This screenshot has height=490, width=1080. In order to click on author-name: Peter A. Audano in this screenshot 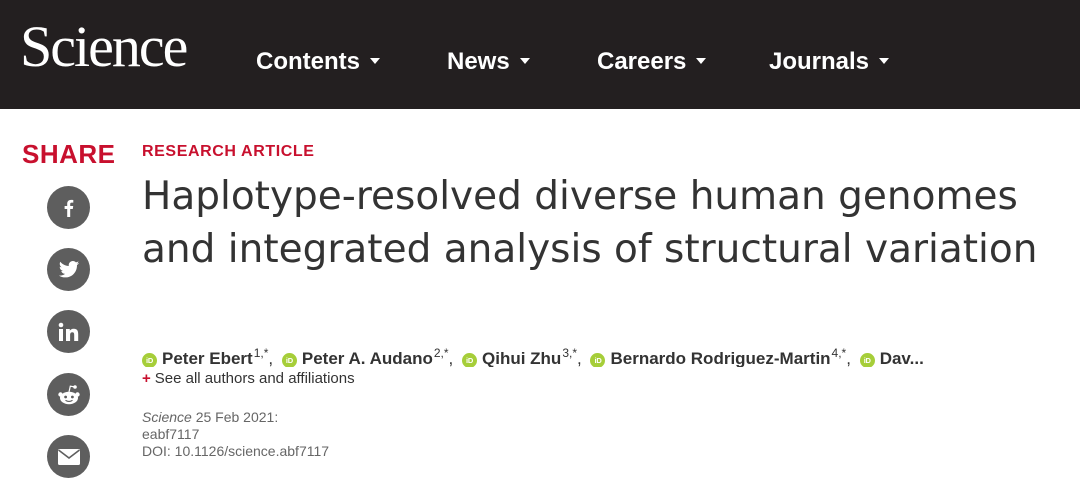, I will do `click(367, 358)`.